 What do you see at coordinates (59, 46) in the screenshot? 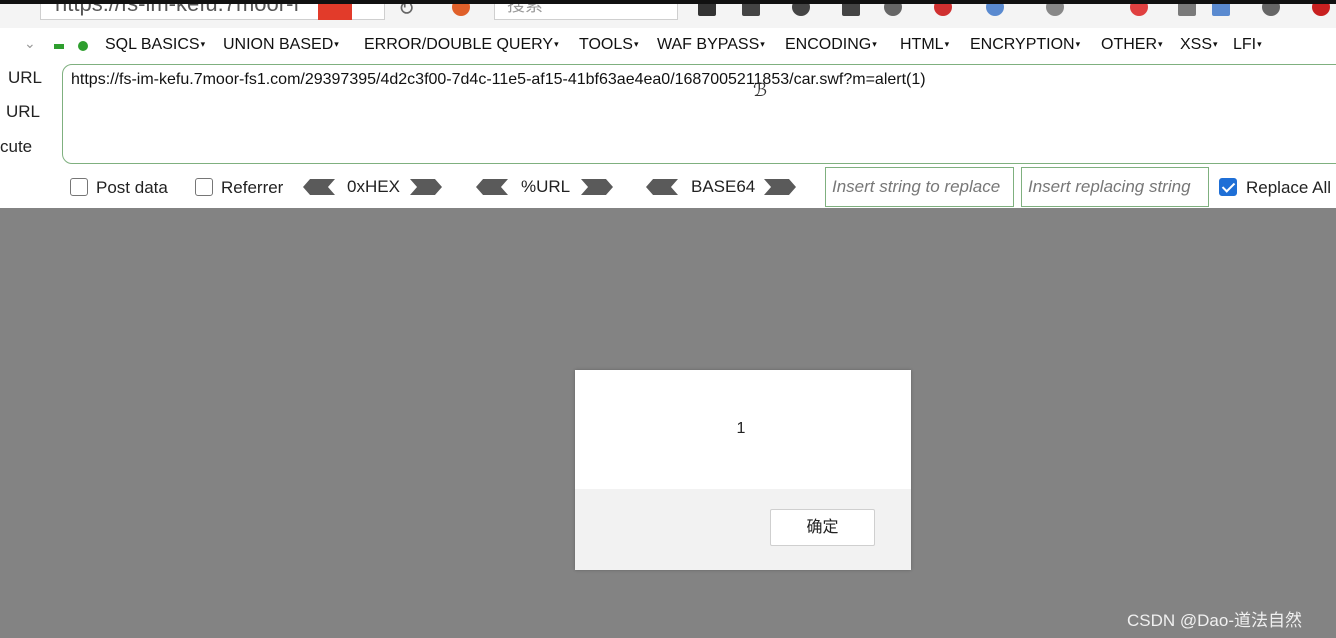
I see `minus-icon` at bounding box center [59, 46].